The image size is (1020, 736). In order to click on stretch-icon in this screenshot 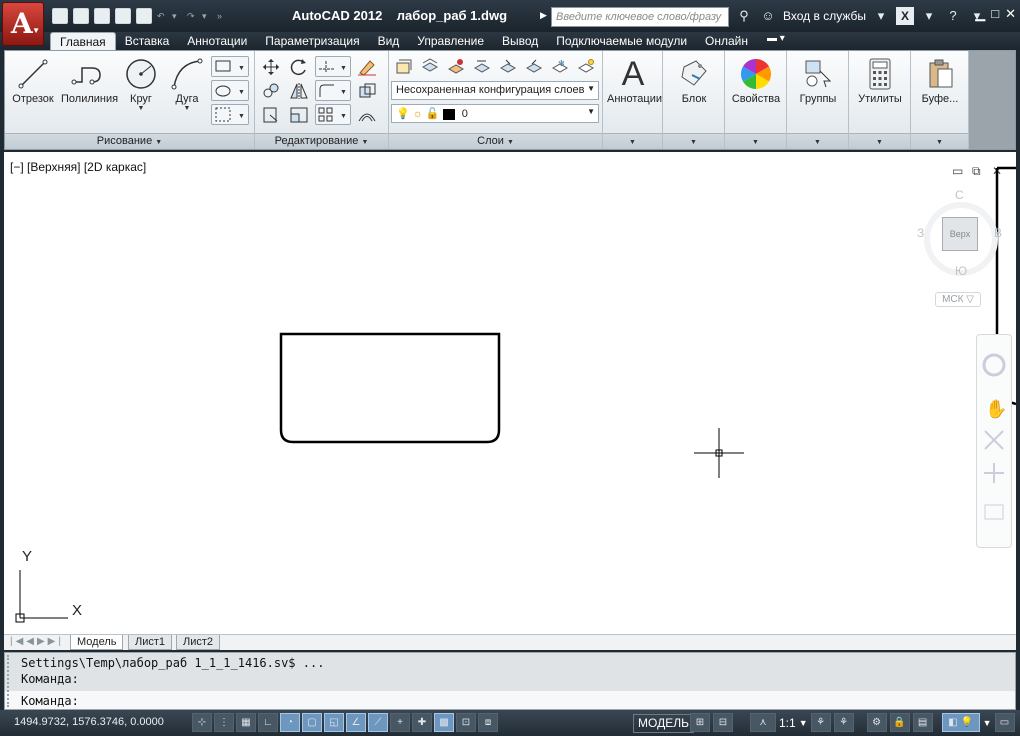, I will do `click(270, 114)`.